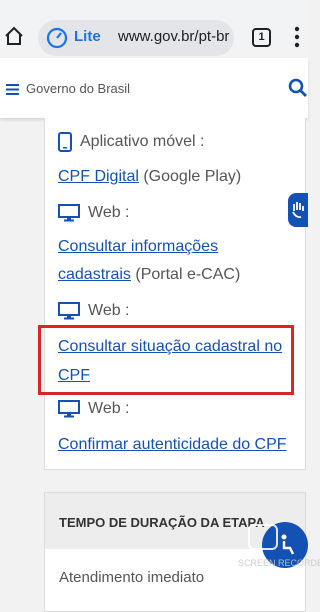  I want to click on cpf-digital-suffix: (Google Play), so click(190, 176).